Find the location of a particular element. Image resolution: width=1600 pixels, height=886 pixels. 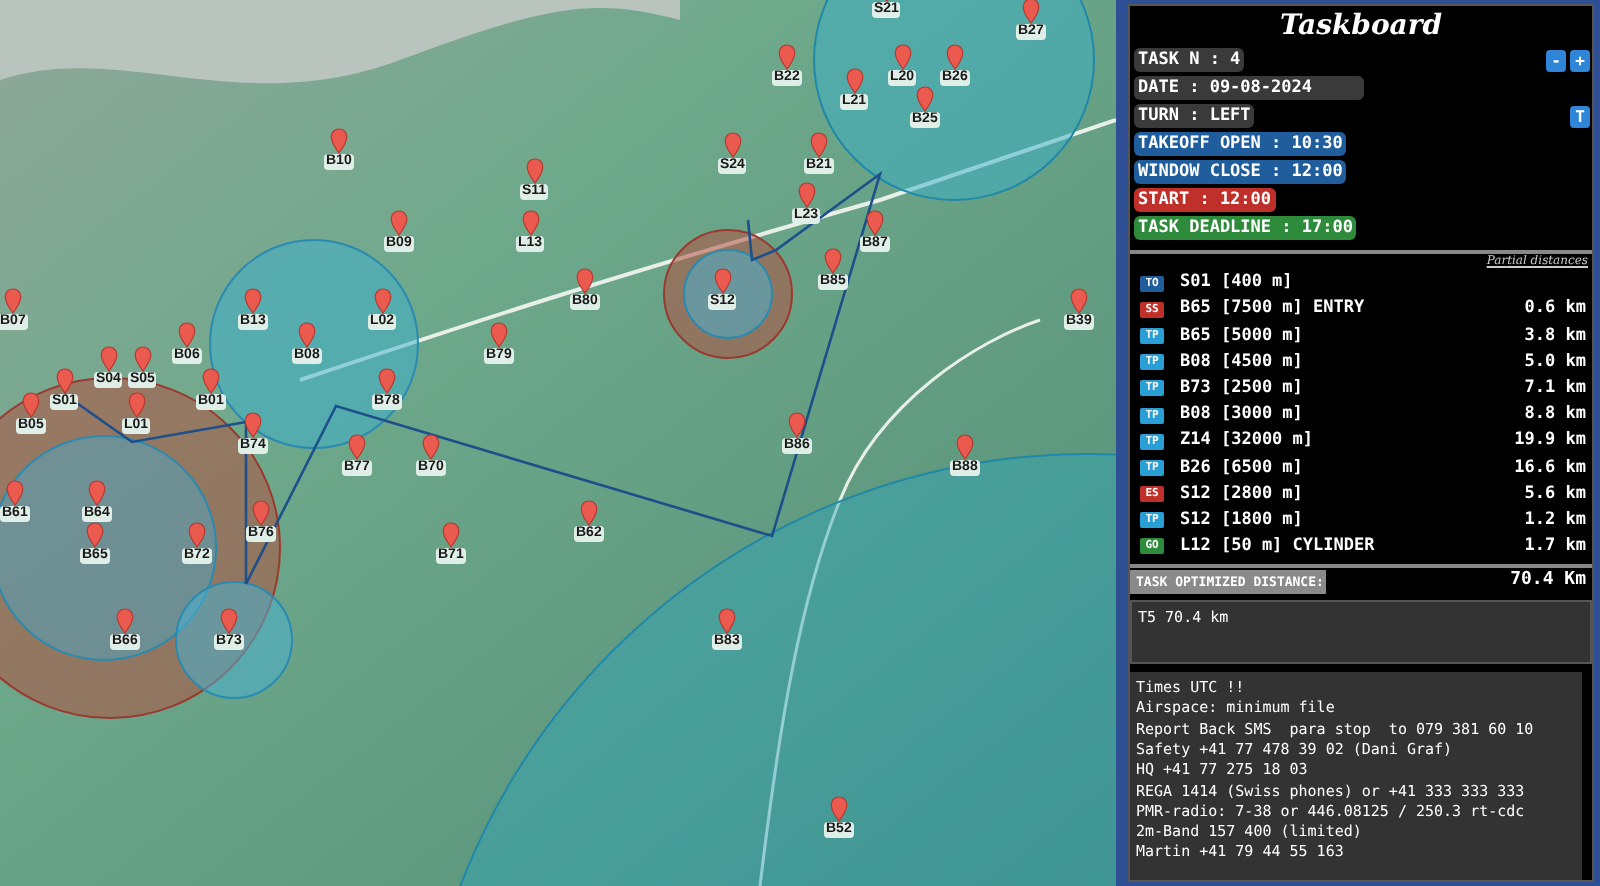

info-label: TASK N : 4 is located at coordinates (1189, 60).